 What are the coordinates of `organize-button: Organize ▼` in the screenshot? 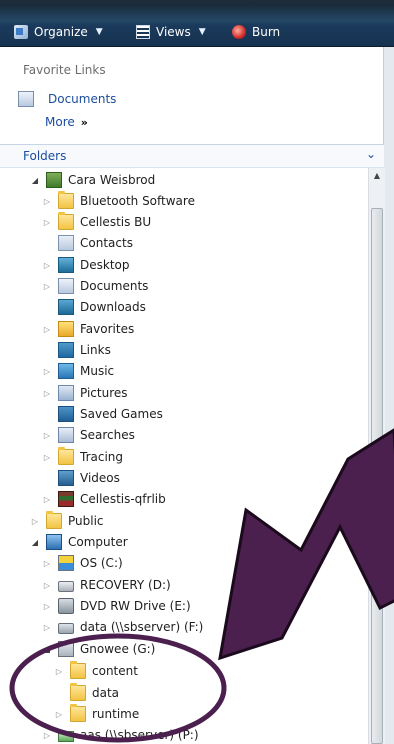 It's located at (58, 32).